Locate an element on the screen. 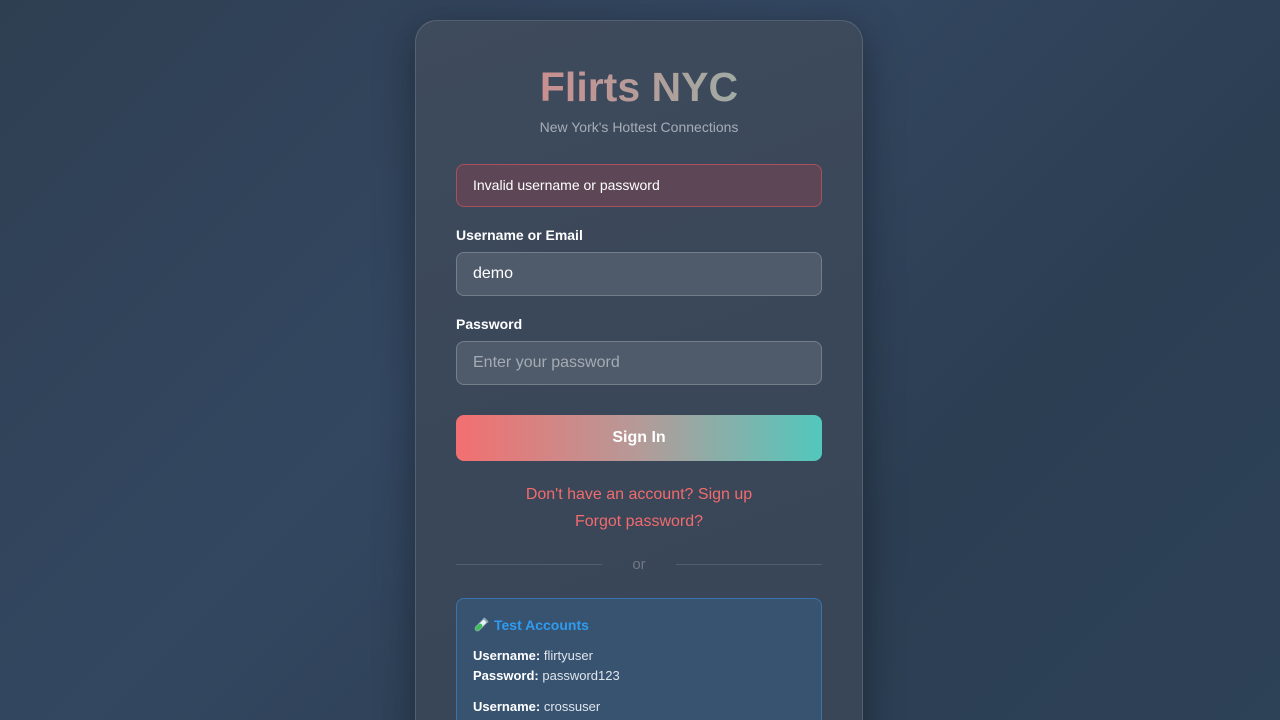 The width and height of the screenshot is (1280, 720). account-username: crossuser is located at coordinates (572, 706).